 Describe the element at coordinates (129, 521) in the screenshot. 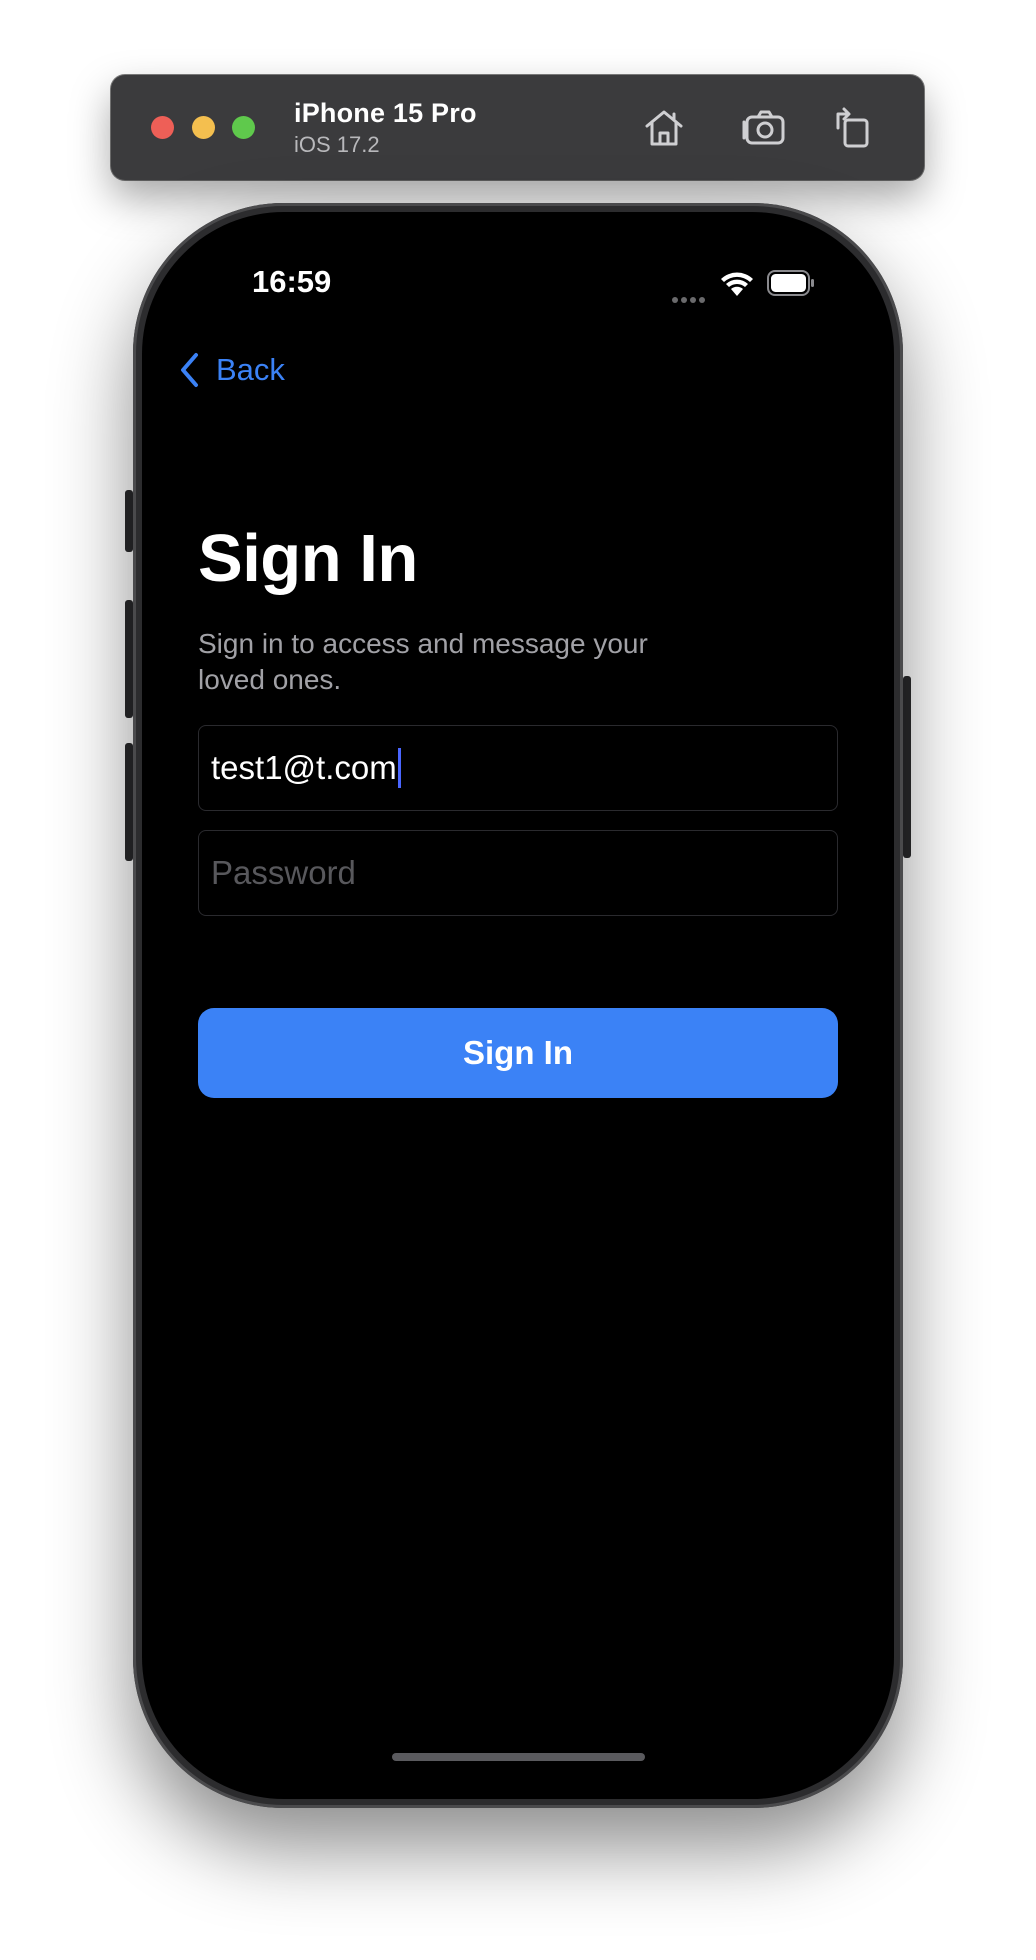

I see `action-button` at that location.